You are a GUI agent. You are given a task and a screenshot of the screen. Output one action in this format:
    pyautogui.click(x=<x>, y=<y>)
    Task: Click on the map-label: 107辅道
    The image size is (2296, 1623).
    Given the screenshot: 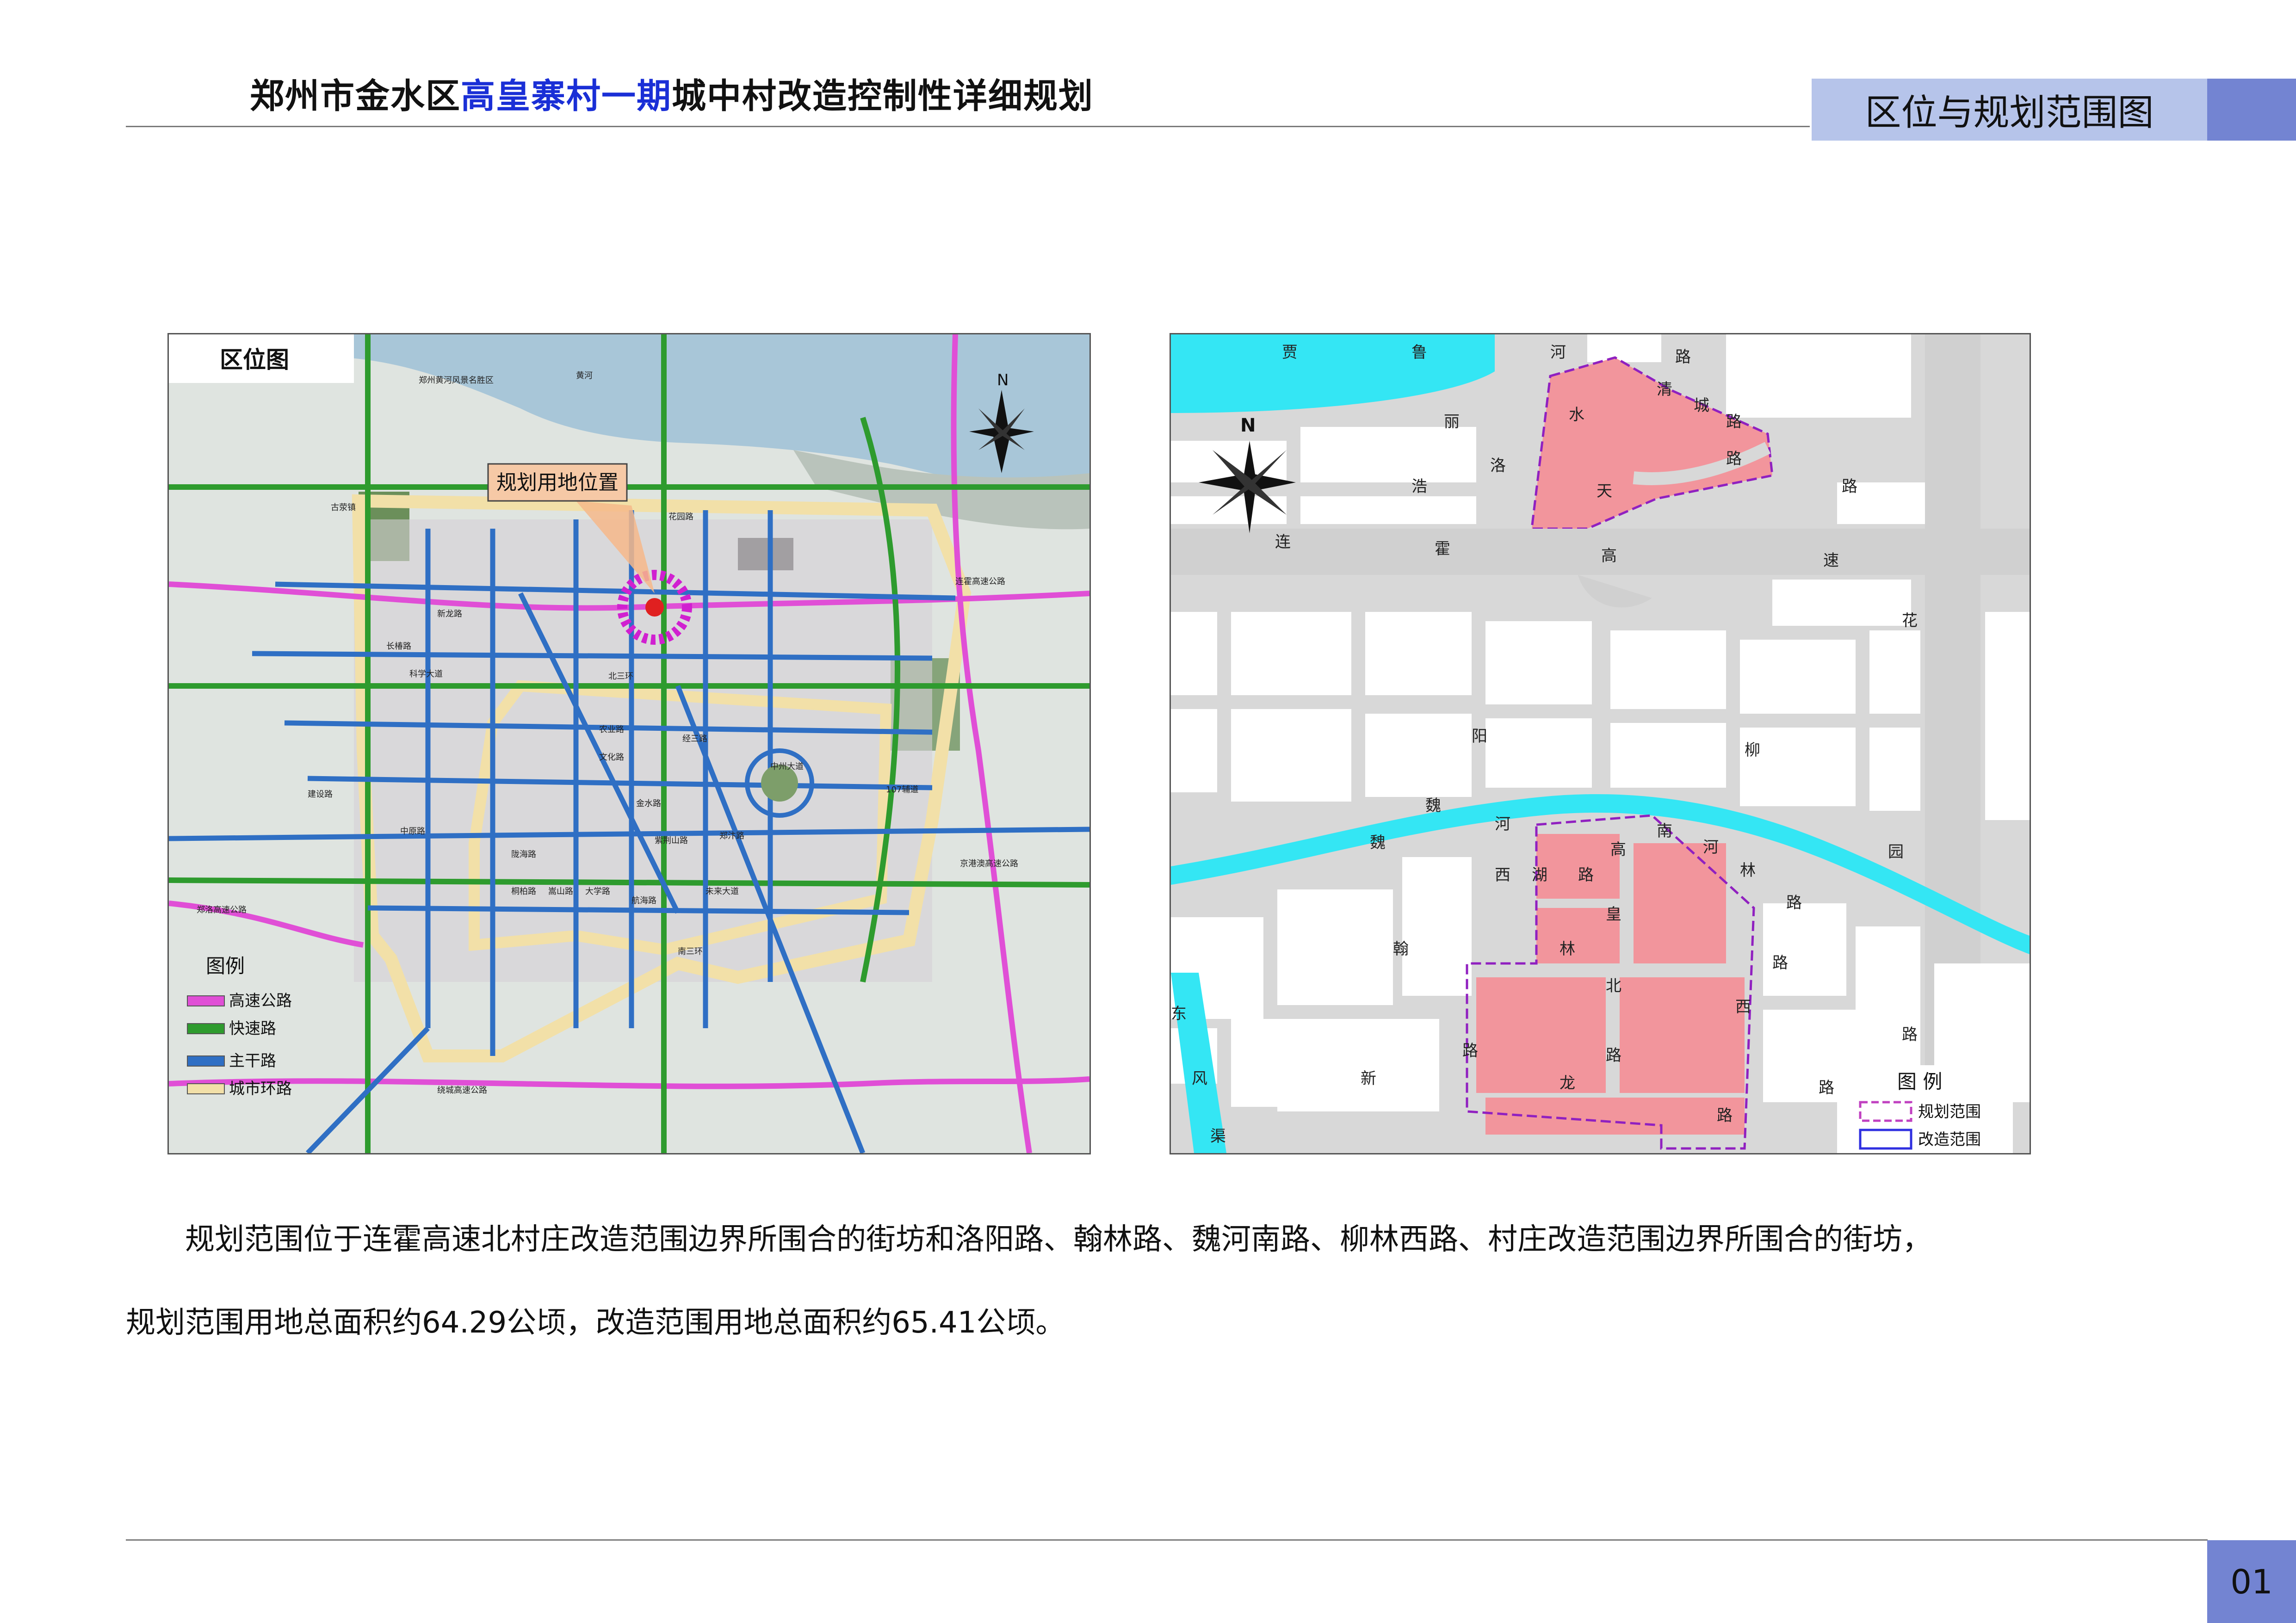 What is the action you would take?
    pyautogui.click(x=902, y=790)
    